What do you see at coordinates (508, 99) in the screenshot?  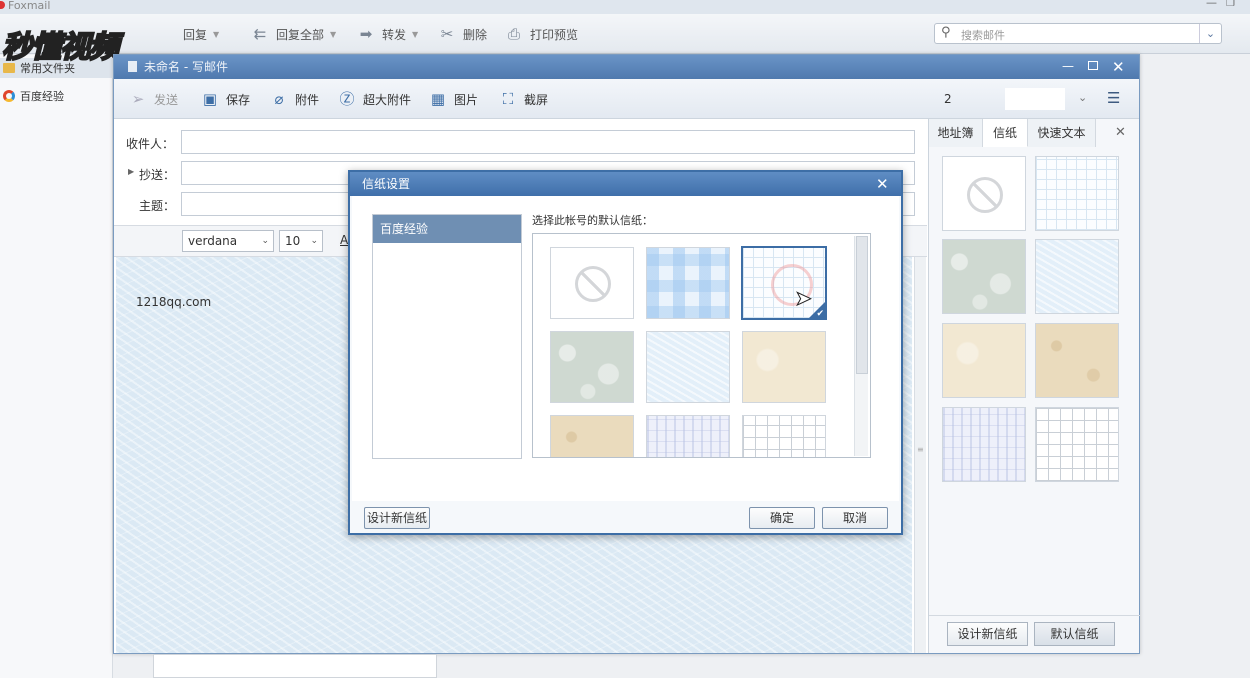 I see `screenshot-icon: ⛶` at bounding box center [508, 99].